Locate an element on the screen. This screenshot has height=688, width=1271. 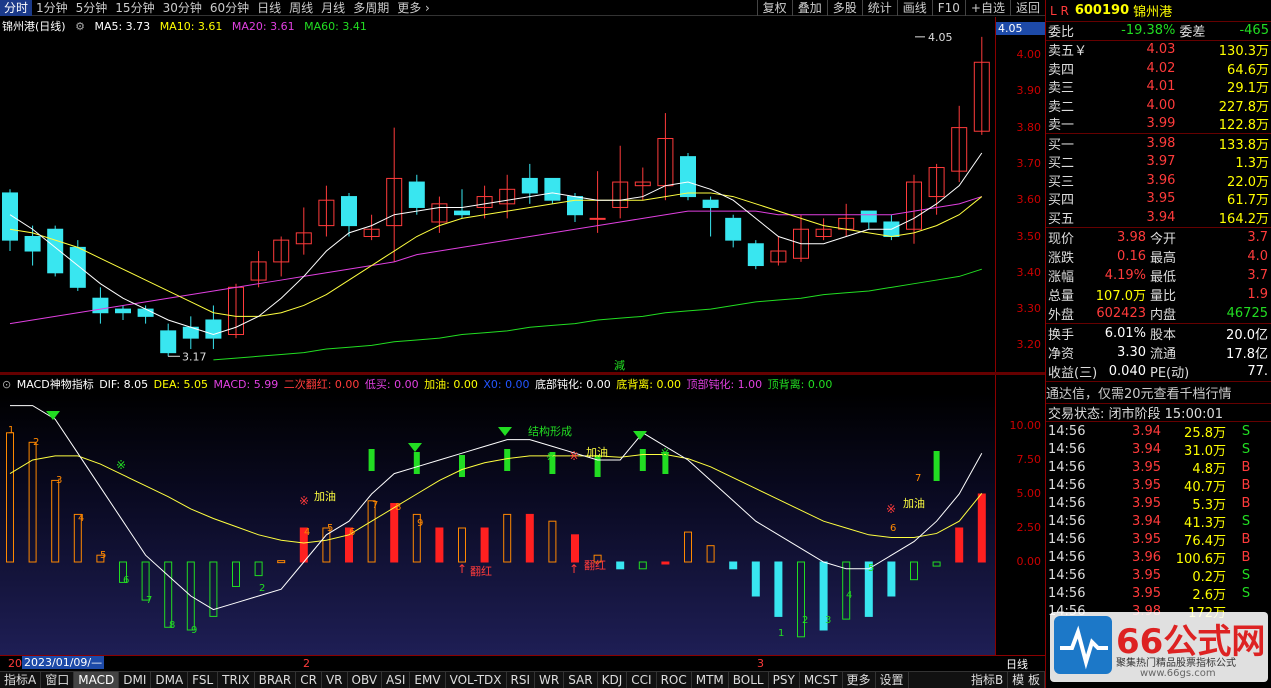
flip-red-value: 二次翻红: 0.00 is located at coordinates (321, 384).